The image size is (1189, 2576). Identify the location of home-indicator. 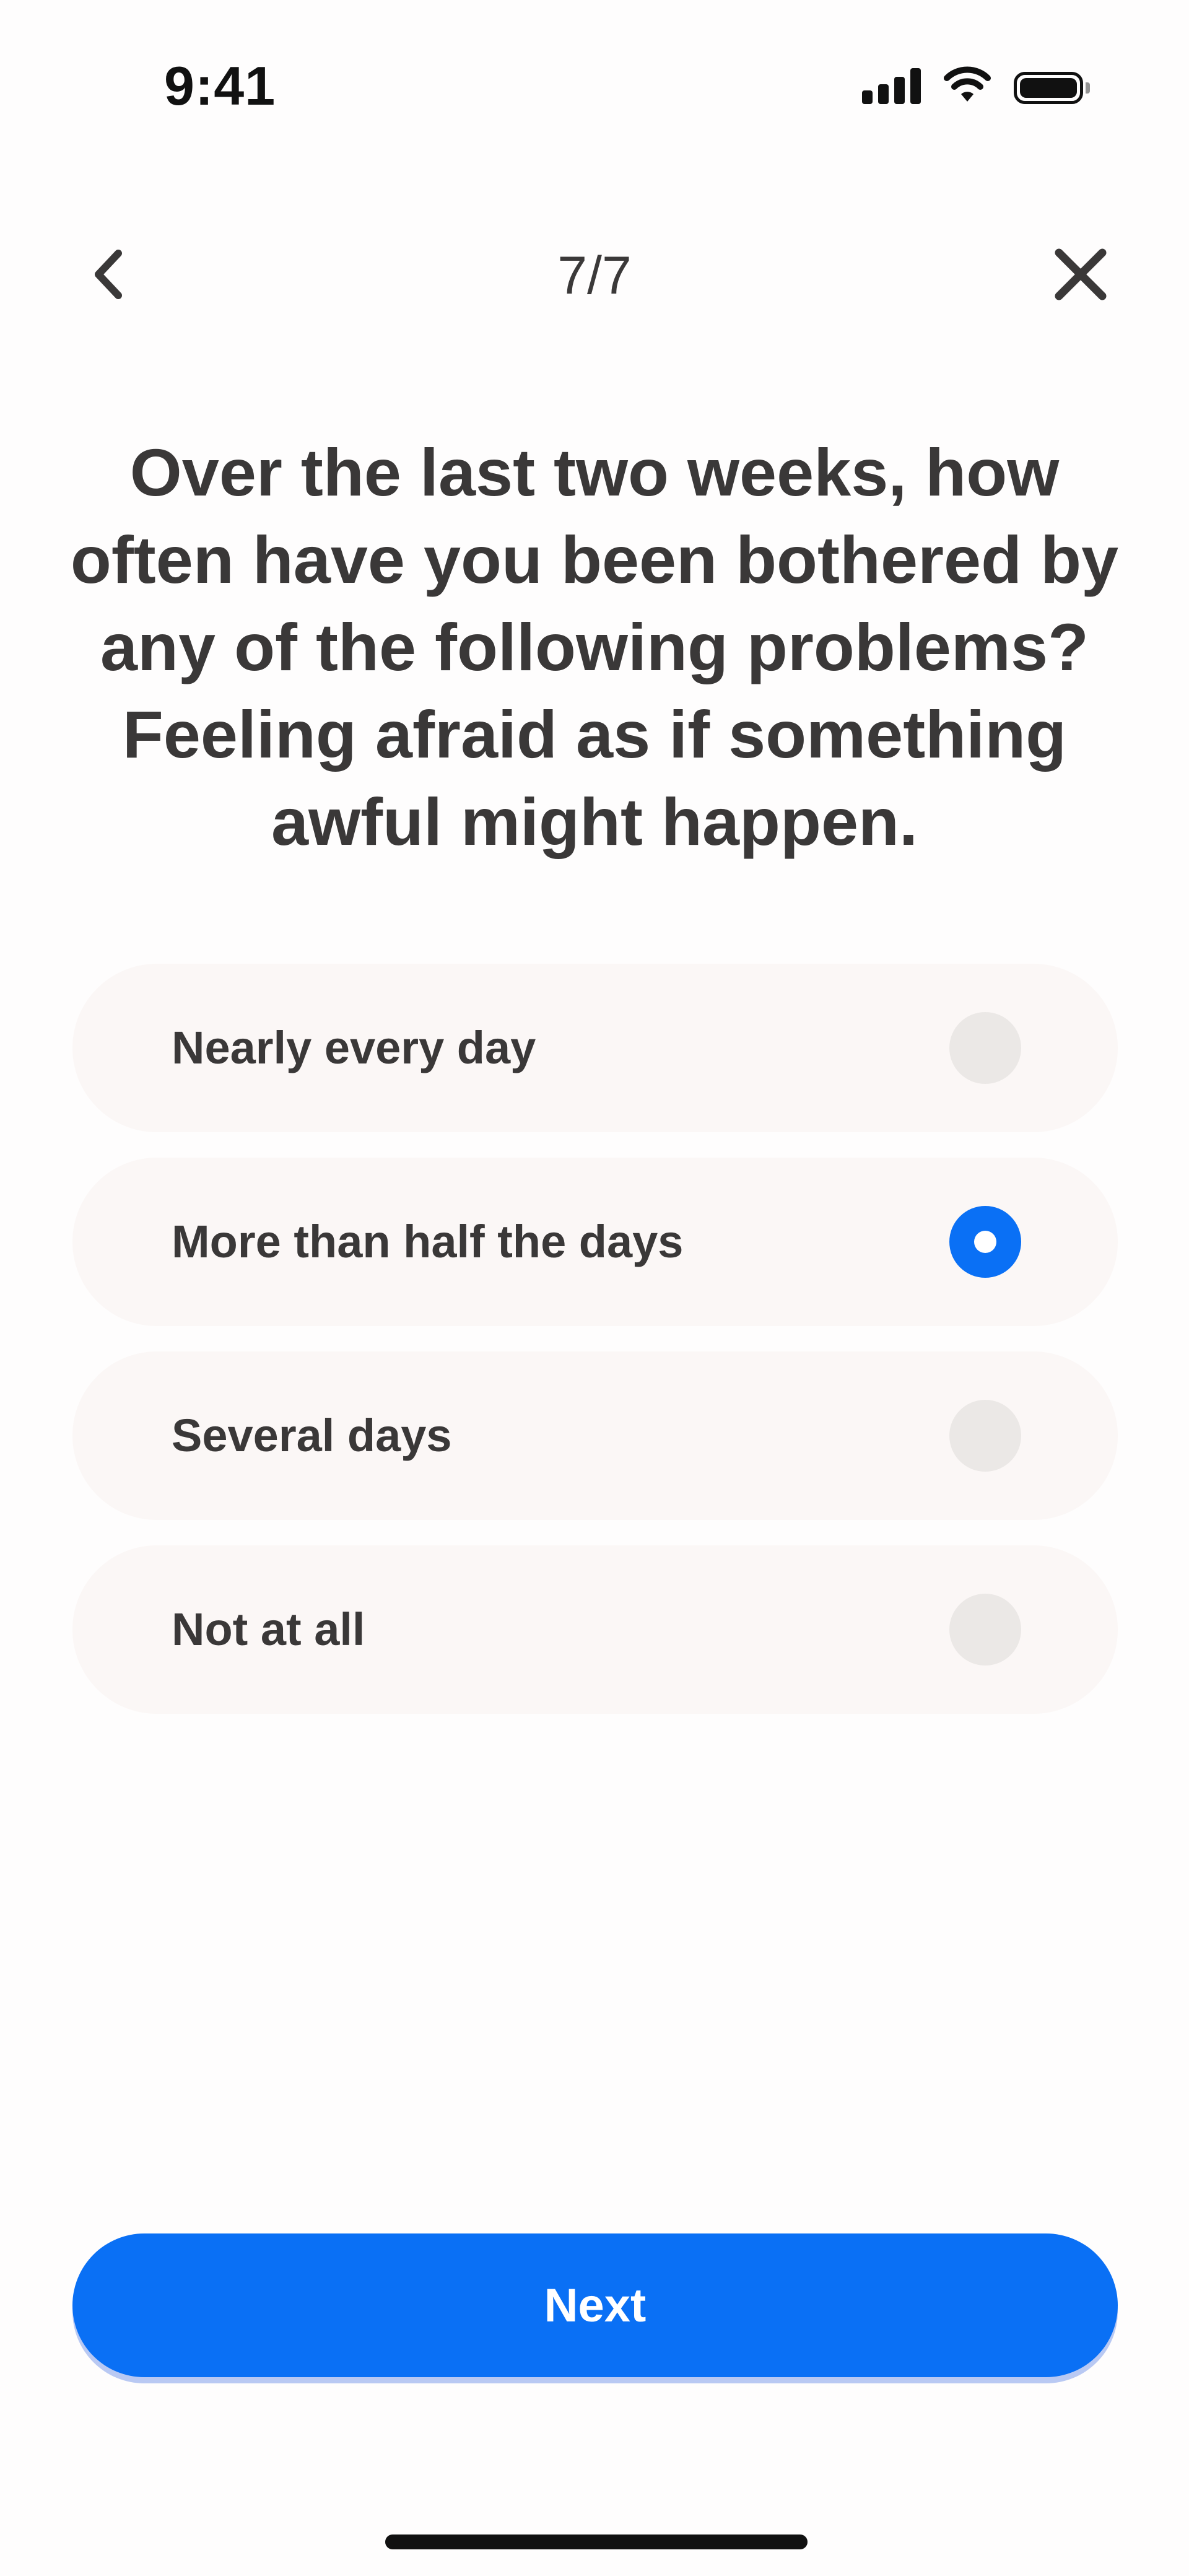
(596, 2542).